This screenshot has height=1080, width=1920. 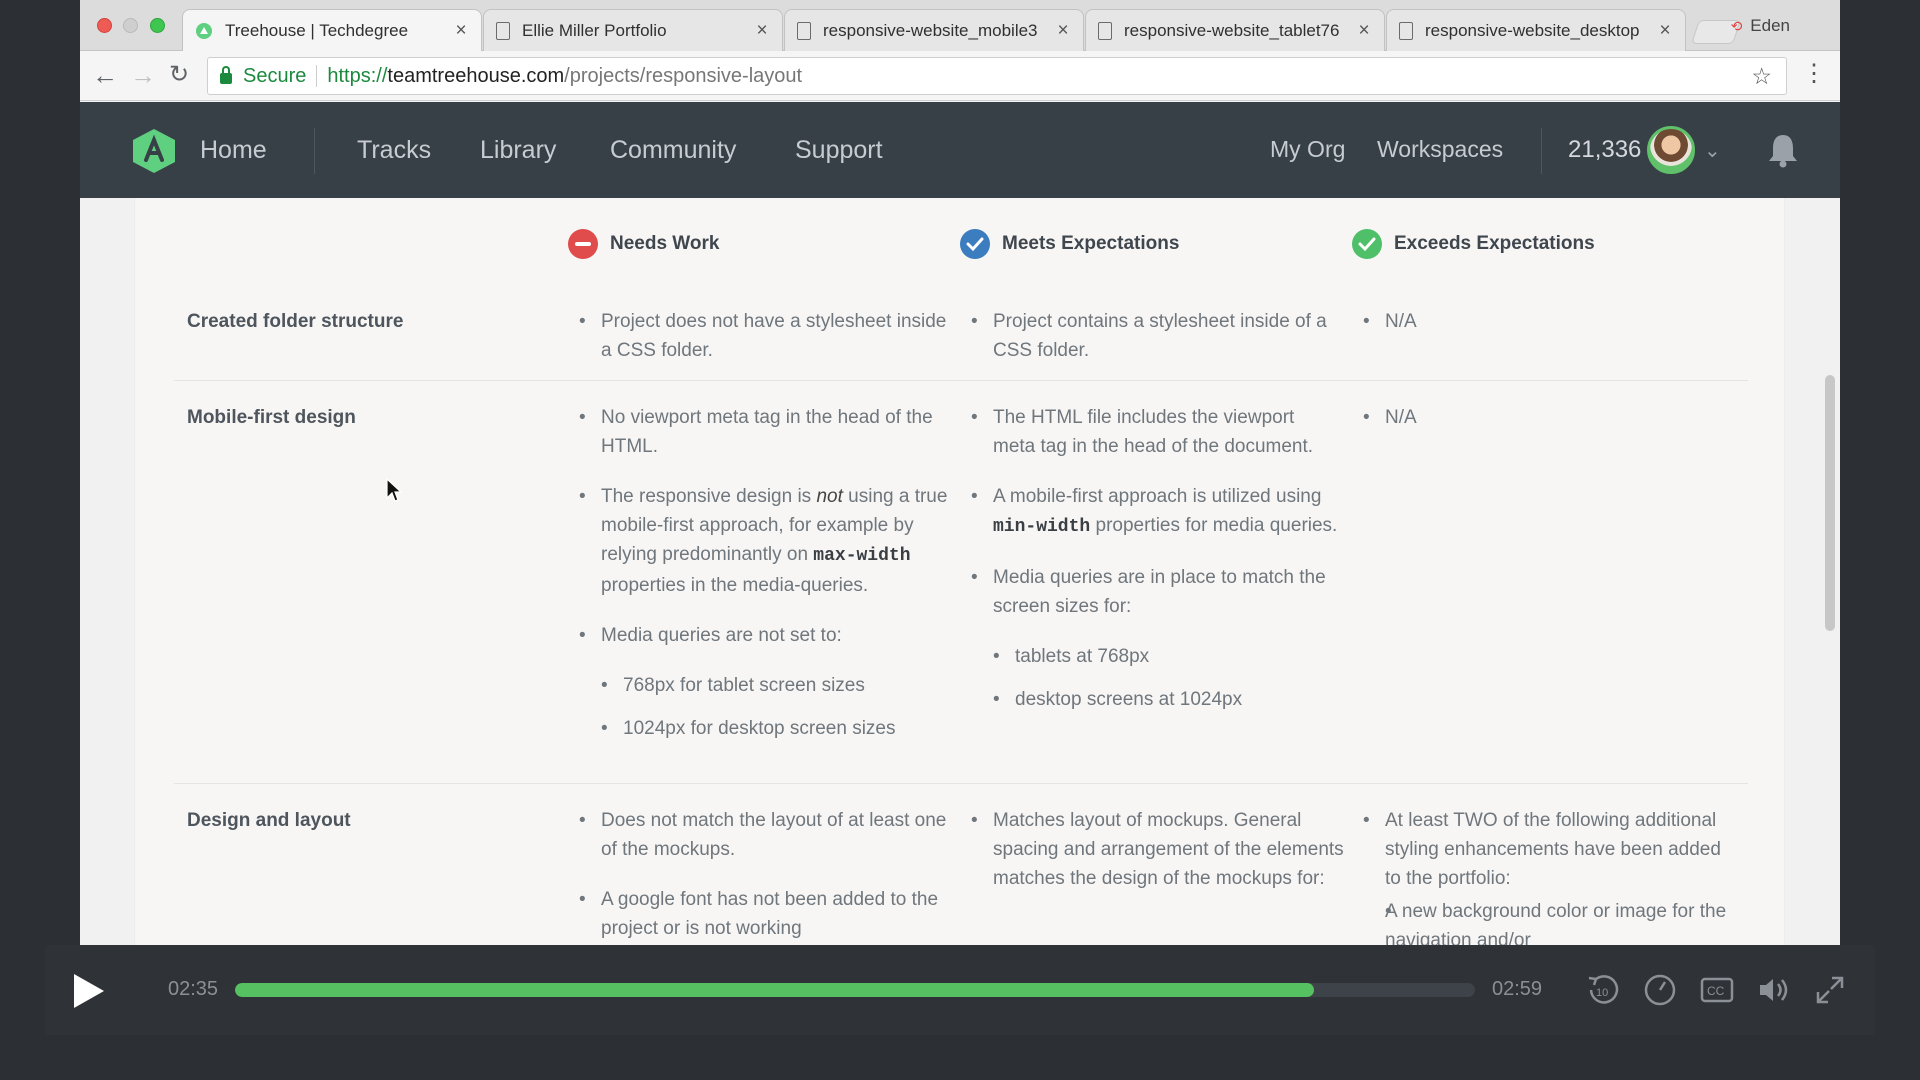 I want to click on progress-bar, so click(x=855, y=990).